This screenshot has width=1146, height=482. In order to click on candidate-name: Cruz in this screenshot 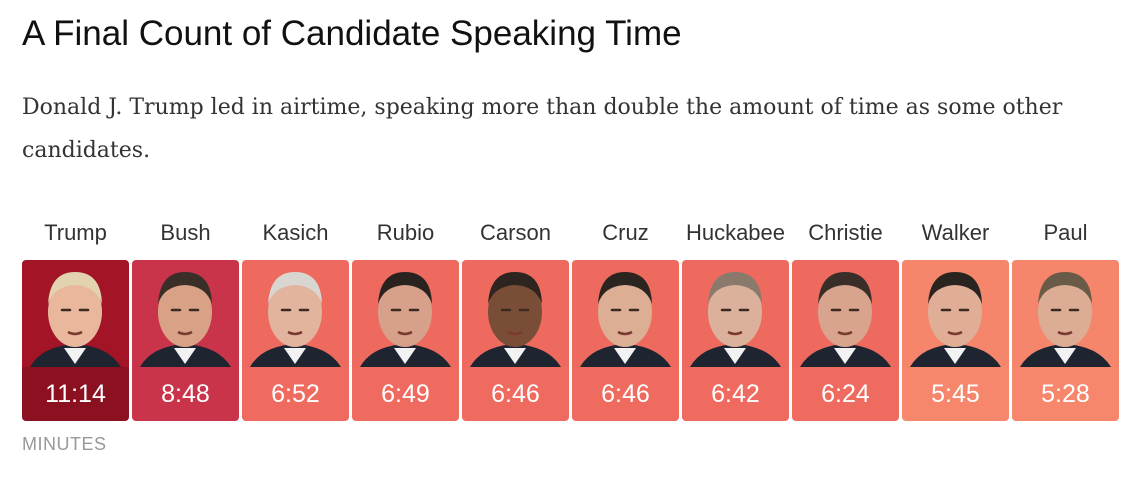, I will do `click(625, 232)`.